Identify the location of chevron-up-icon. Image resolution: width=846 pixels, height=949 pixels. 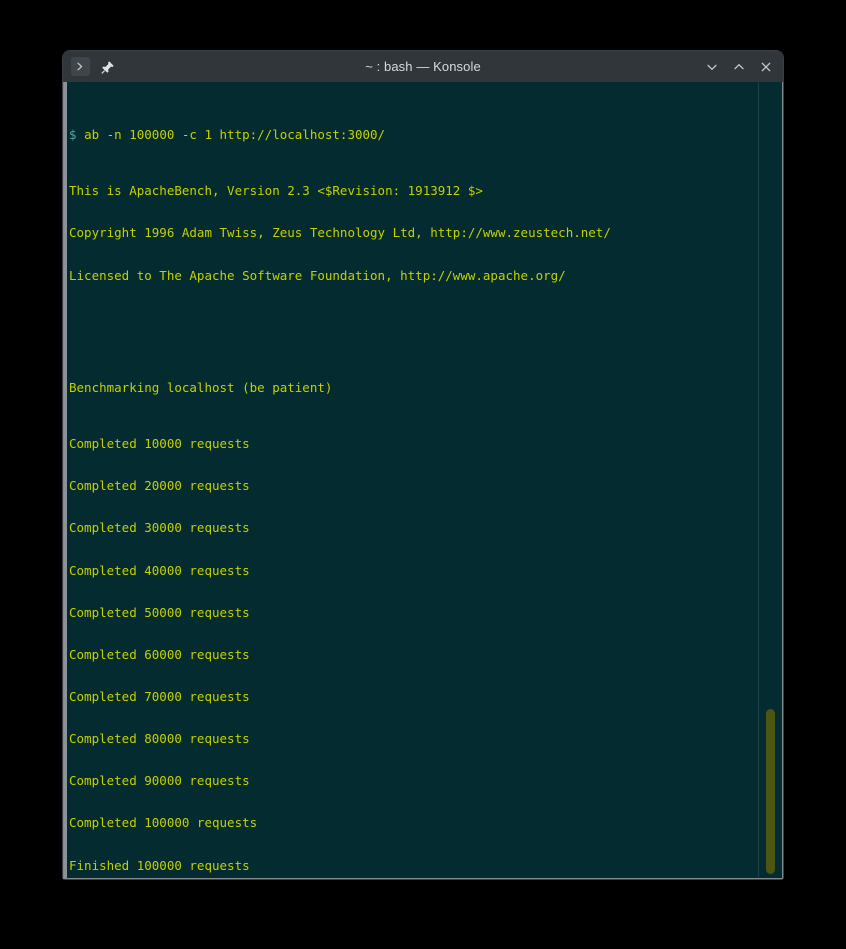
(738, 66).